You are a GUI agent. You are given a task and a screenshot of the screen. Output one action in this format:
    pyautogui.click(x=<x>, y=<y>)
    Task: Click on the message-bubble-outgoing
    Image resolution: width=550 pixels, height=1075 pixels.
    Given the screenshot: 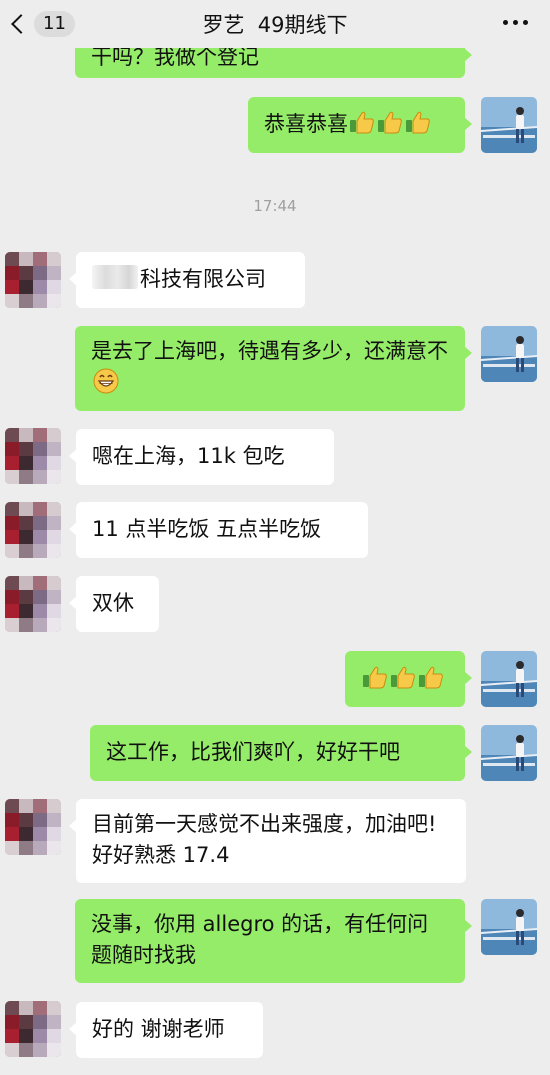 What is the action you would take?
    pyautogui.click(x=408, y=679)
    